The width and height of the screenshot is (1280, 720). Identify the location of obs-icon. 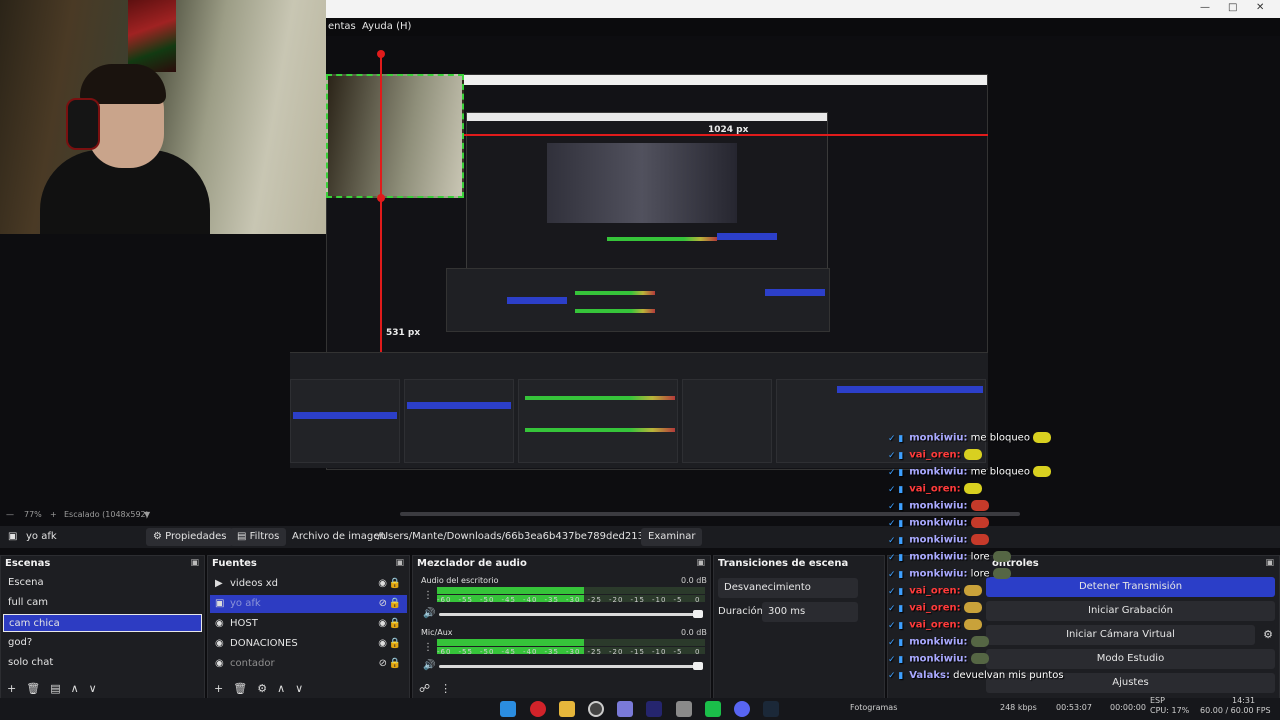
(596, 709).